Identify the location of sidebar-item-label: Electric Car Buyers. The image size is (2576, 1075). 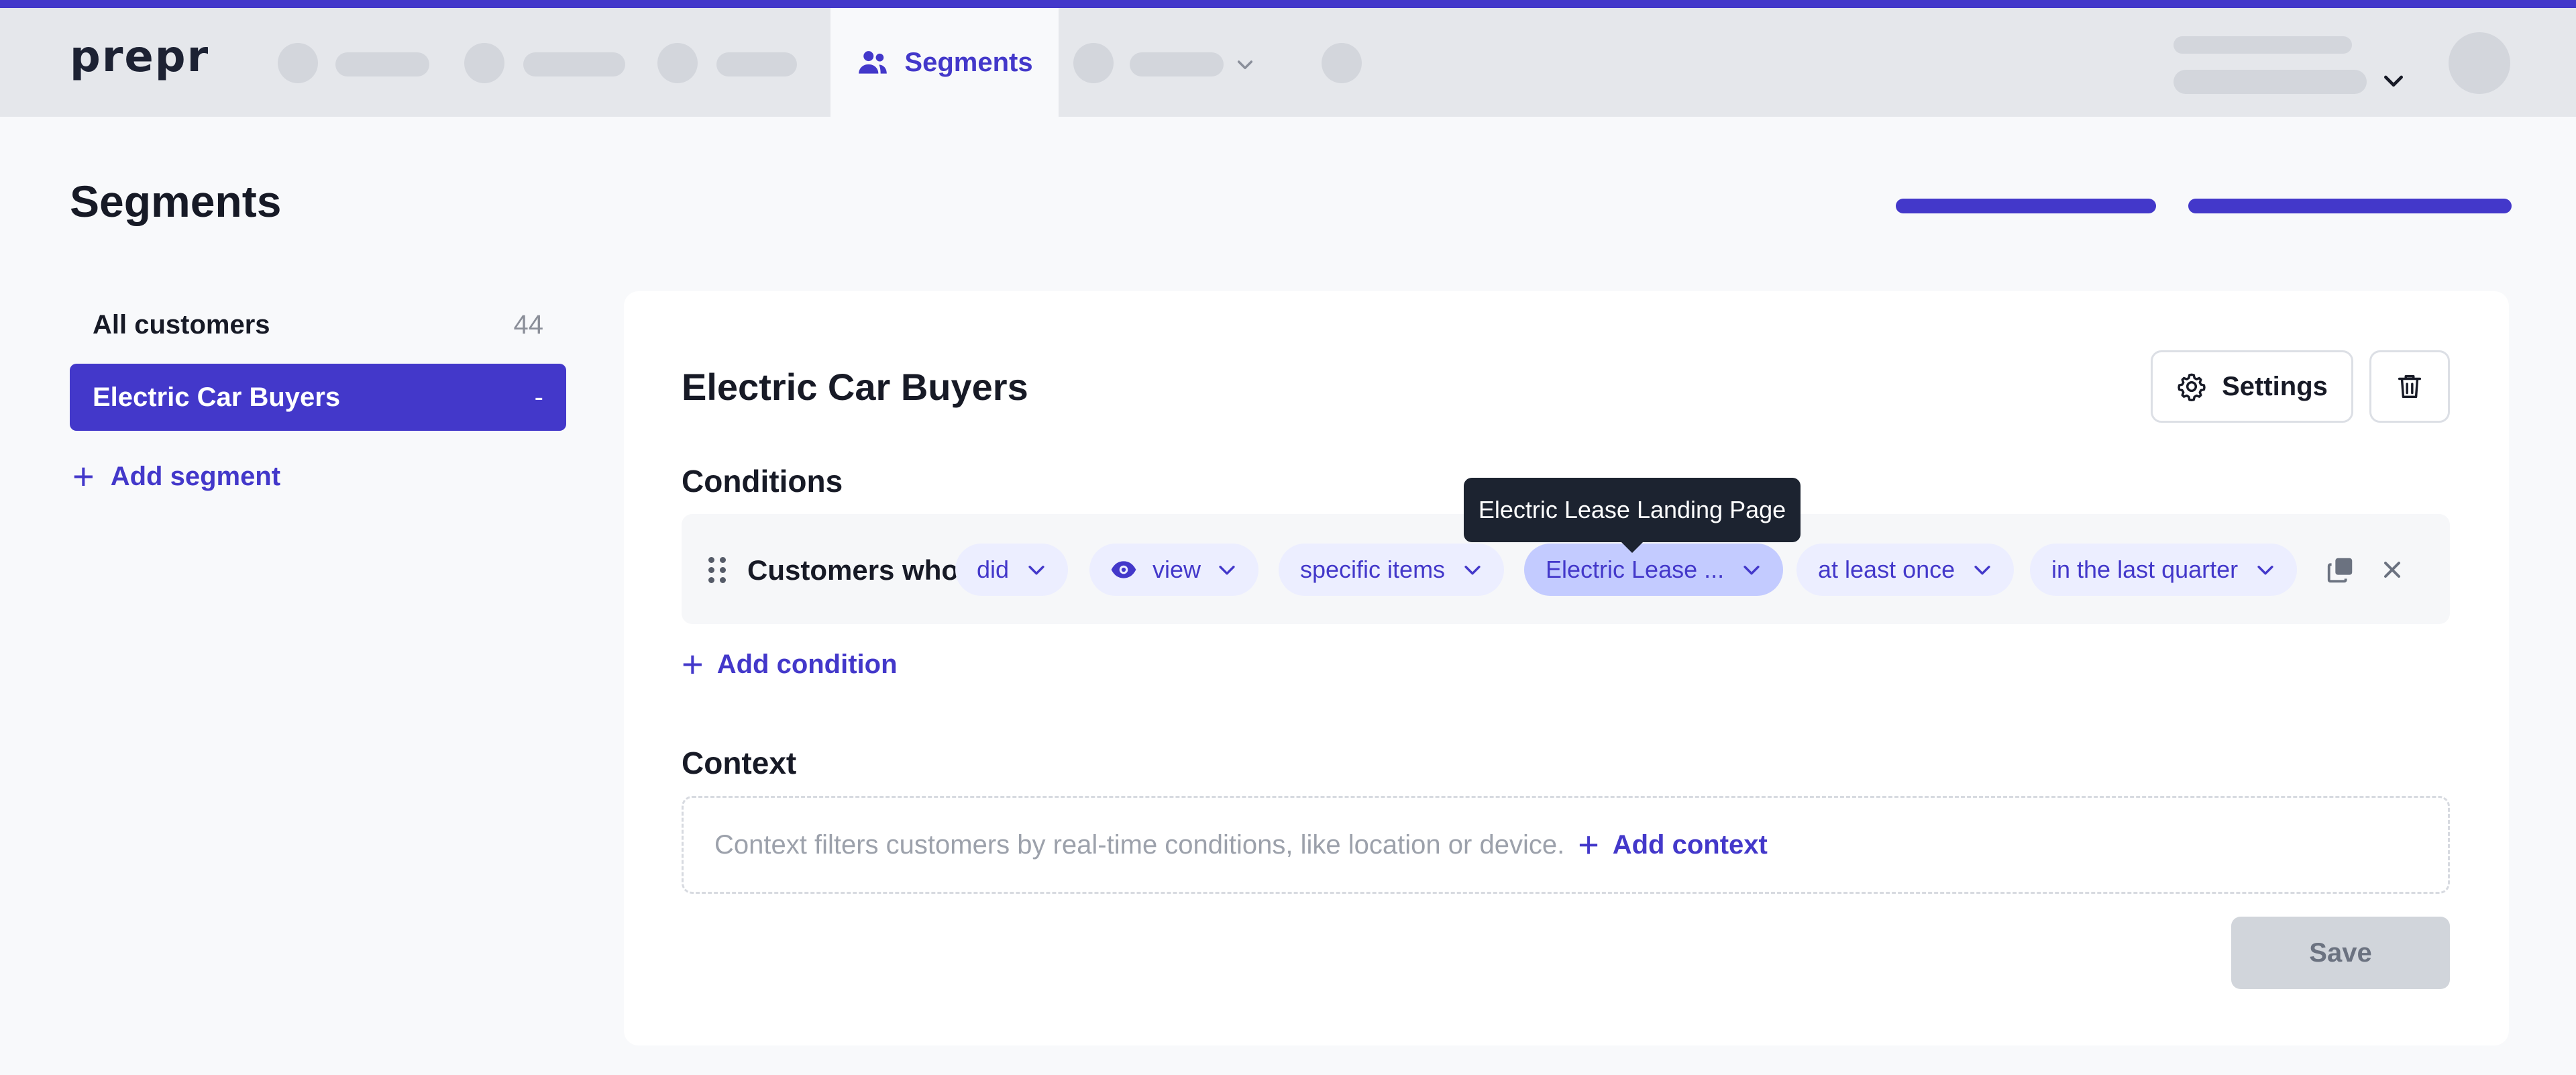
(217, 397).